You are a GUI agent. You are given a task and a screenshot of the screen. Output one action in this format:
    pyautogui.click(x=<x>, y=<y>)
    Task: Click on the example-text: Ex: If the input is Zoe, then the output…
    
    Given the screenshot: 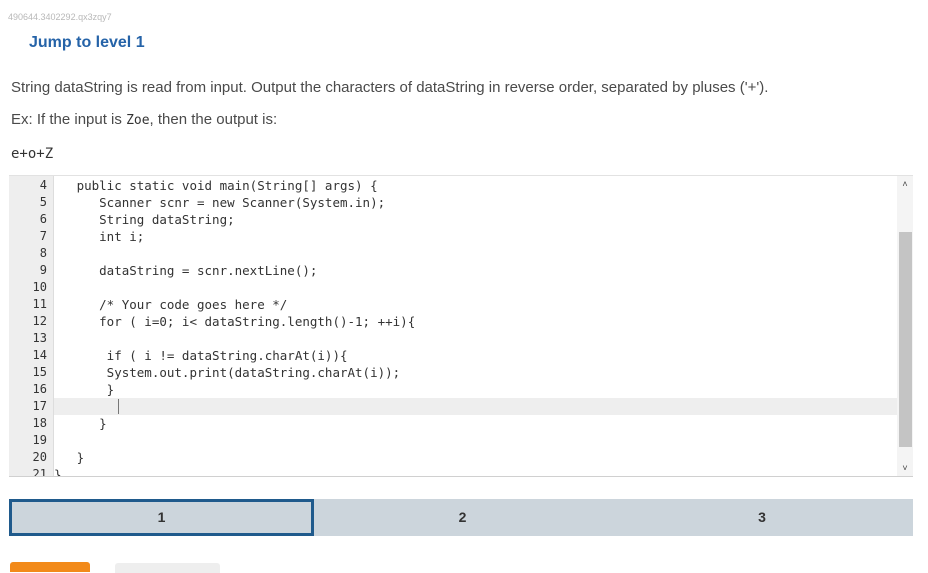 What is the action you would take?
    pyautogui.click(x=144, y=119)
    